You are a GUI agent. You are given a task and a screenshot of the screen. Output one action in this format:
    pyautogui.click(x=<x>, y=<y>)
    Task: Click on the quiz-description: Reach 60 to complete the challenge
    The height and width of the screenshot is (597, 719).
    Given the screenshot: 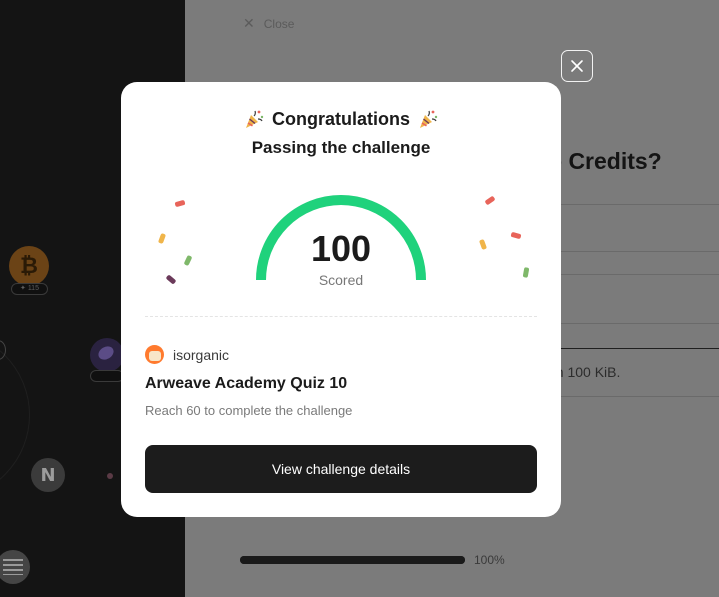 What is the action you would take?
    pyautogui.click(x=249, y=410)
    